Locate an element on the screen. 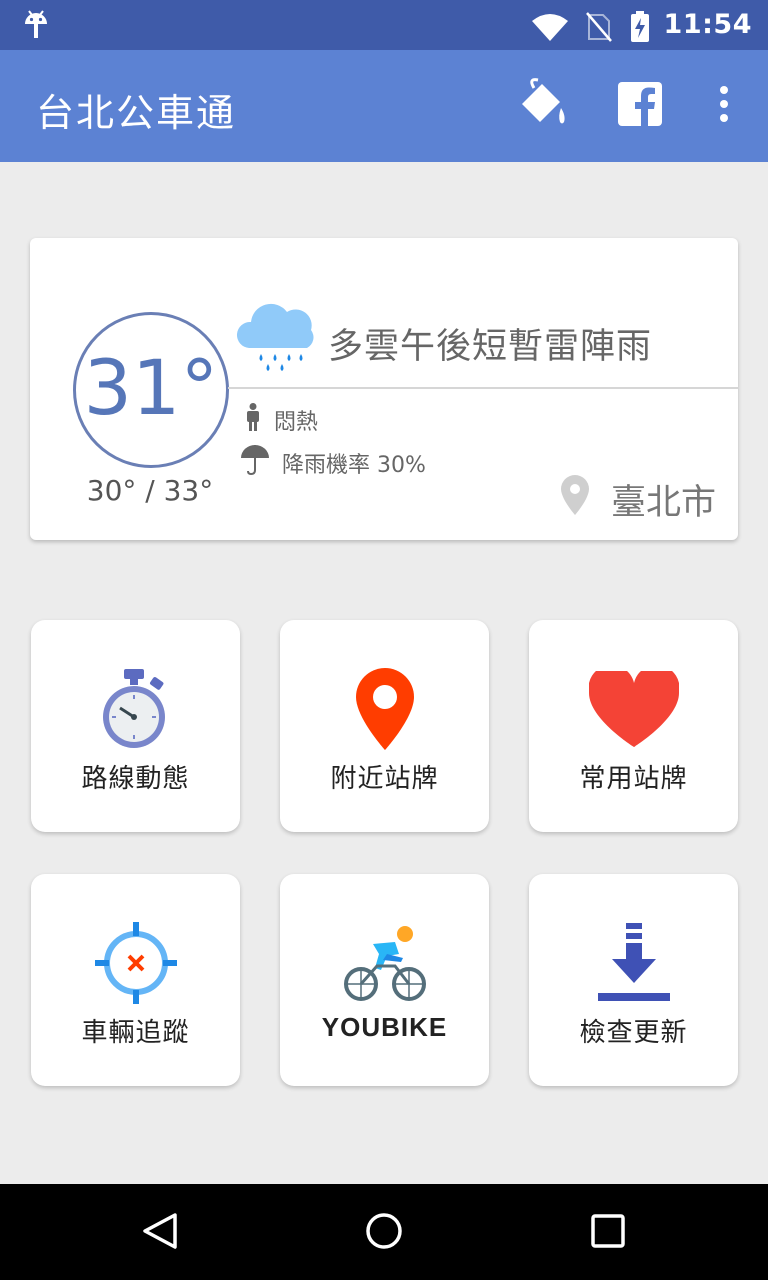 This screenshot has height=1280, width=768. route-status-tile: 路線動態 is located at coordinates (135, 726).